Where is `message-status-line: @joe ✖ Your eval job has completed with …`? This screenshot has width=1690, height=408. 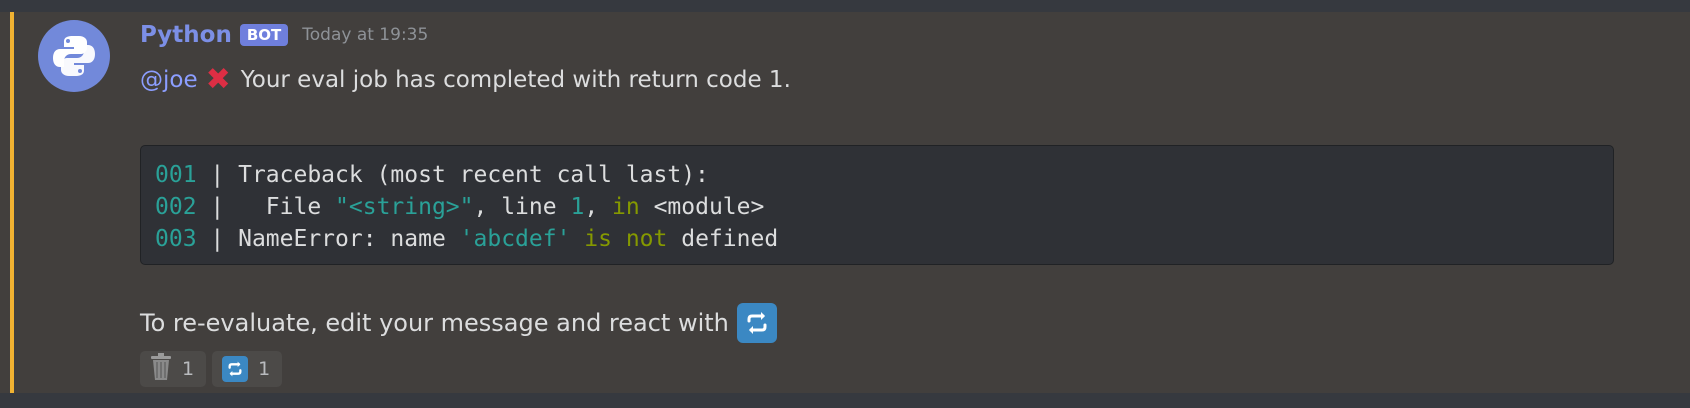 message-status-line: @joe ✖ Your eval job has completed with … is located at coordinates (465, 80).